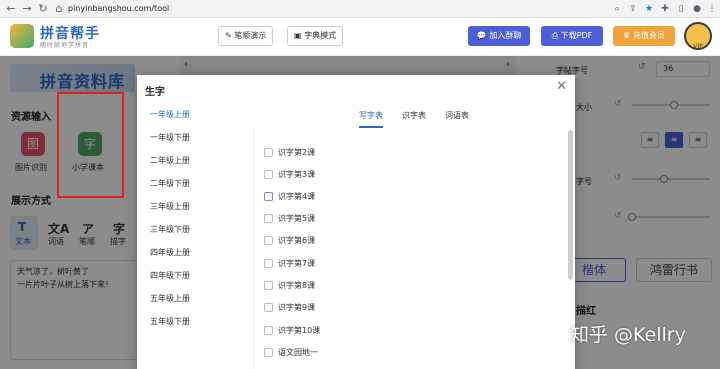 The height and width of the screenshot is (369, 720). What do you see at coordinates (170, 229) in the screenshot?
I see `grade-item: 三年级下册` at bounding box center [170, 229].